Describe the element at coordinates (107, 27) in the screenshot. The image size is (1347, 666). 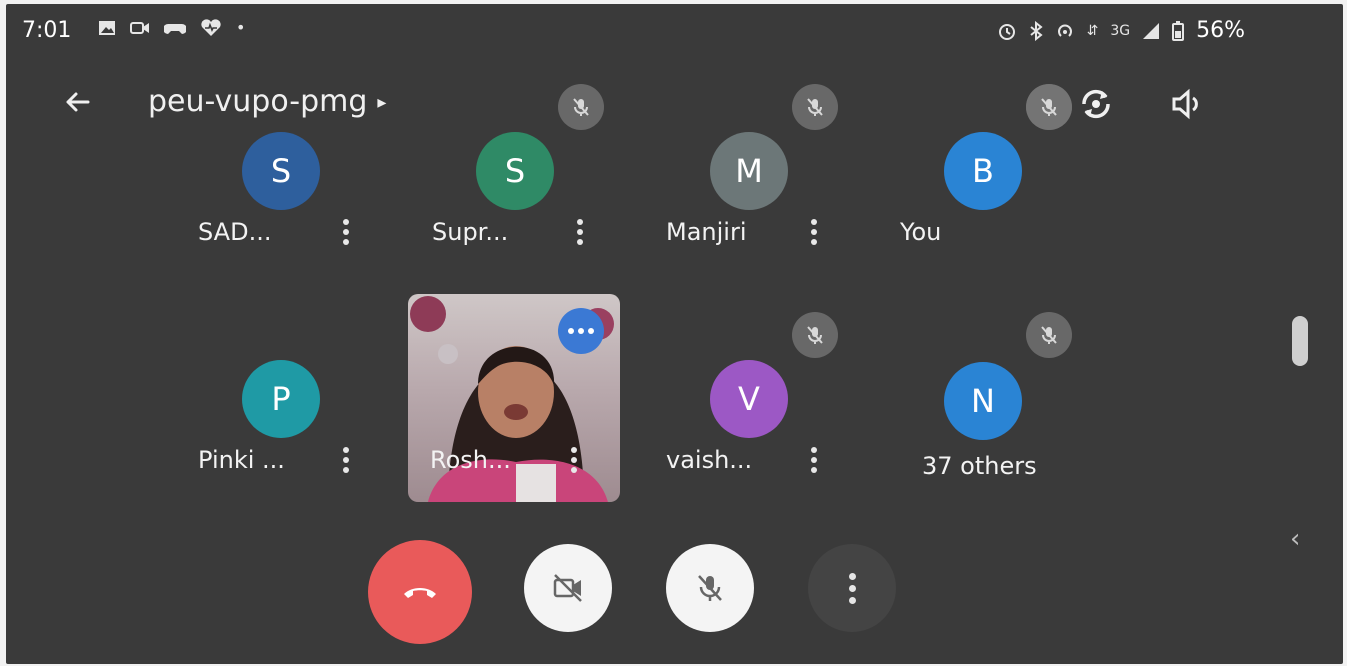
I see `image-icon` at that location.